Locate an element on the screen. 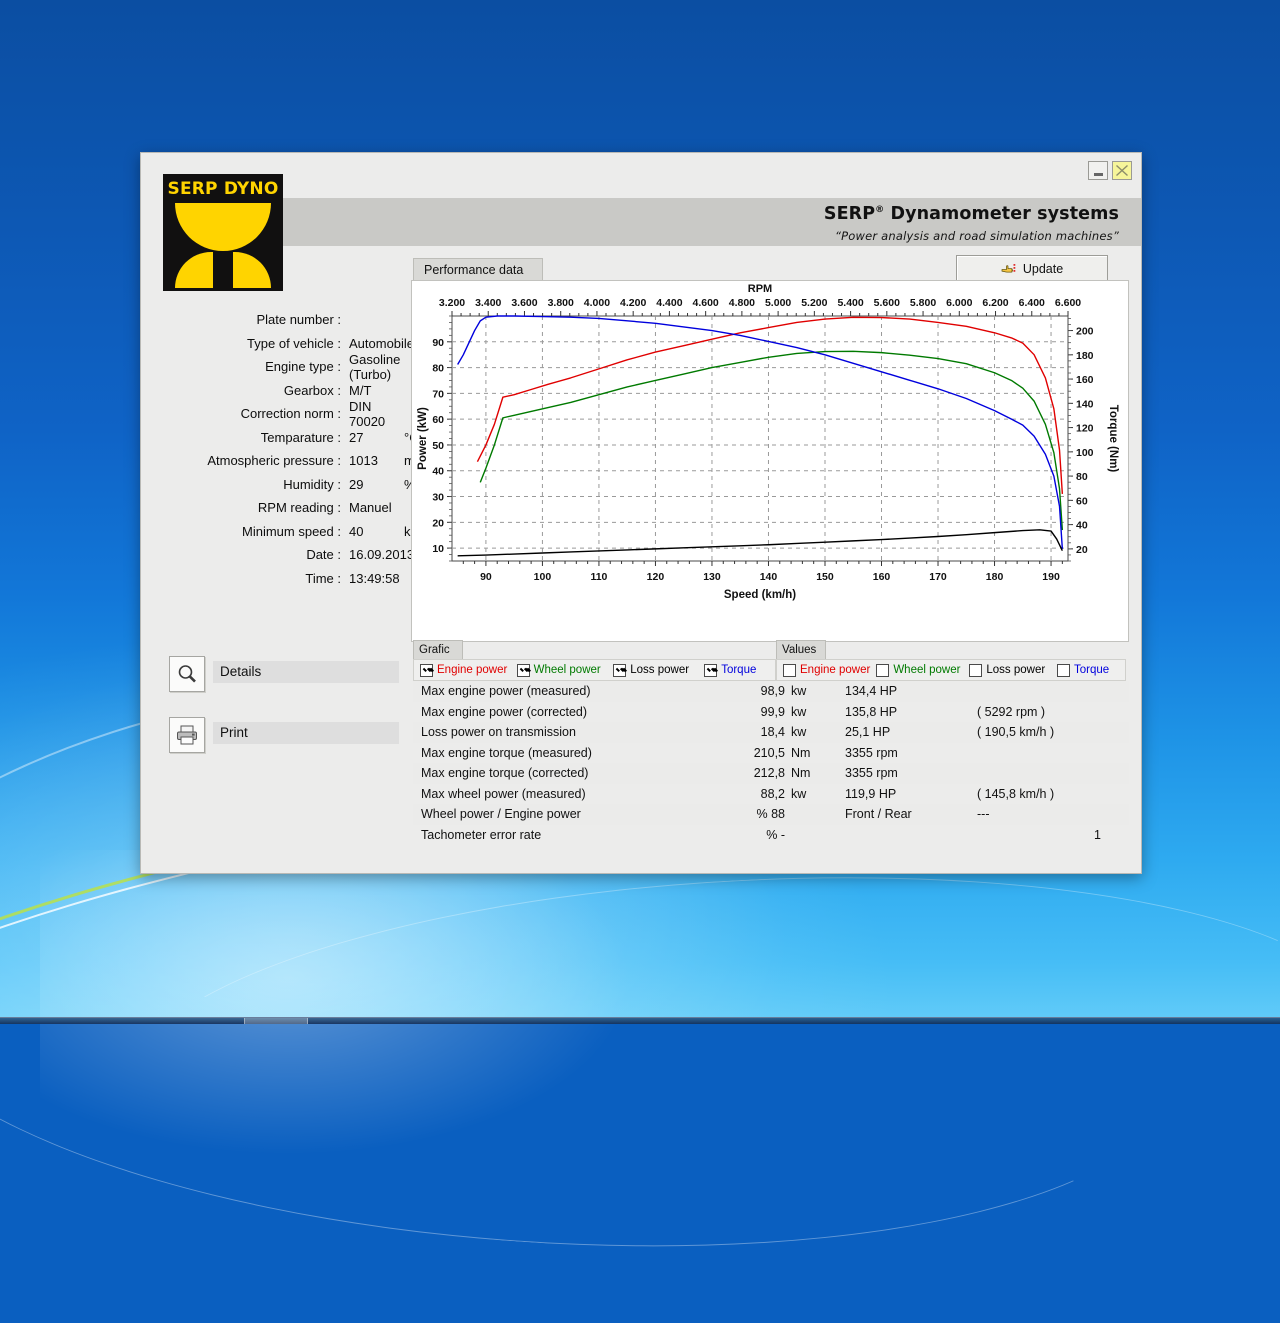 The image size is (1280, 1323). details-icon-box is located at coordinates (187, 674).